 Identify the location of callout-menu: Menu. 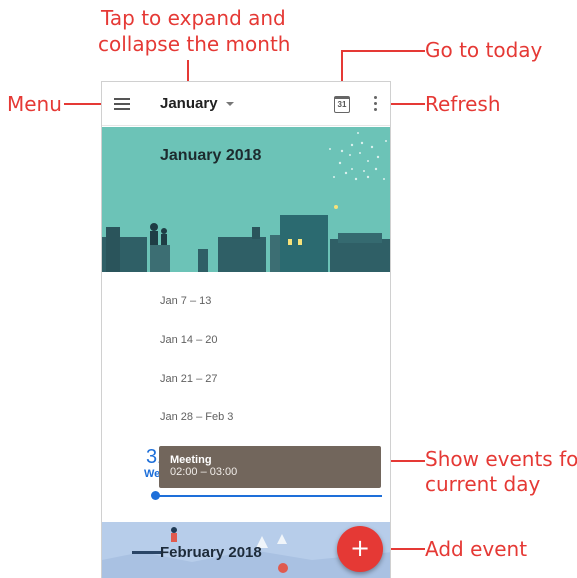
(34, 104).